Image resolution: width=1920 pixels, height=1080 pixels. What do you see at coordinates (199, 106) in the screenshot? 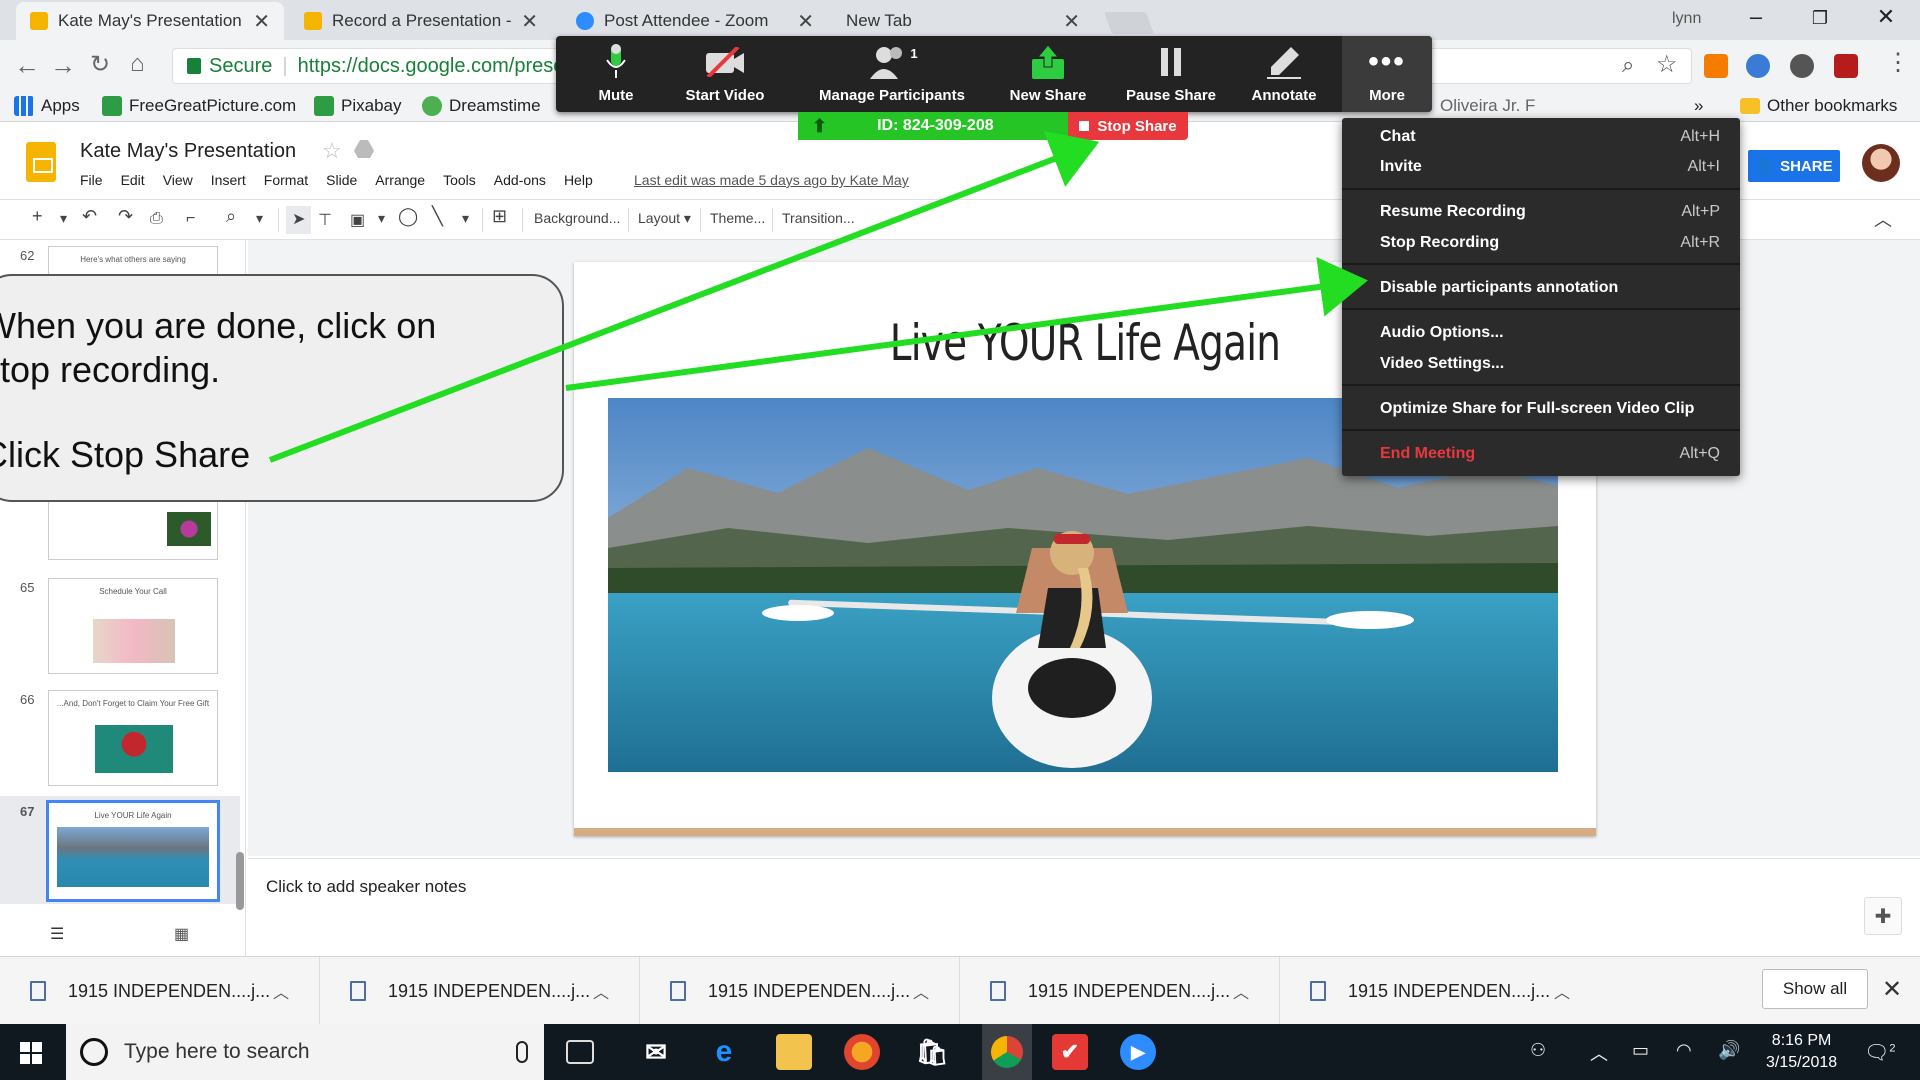
I see `bookmark-freegreatpicture: FreeGreatPicture.com` at bounding box center [199, 106].